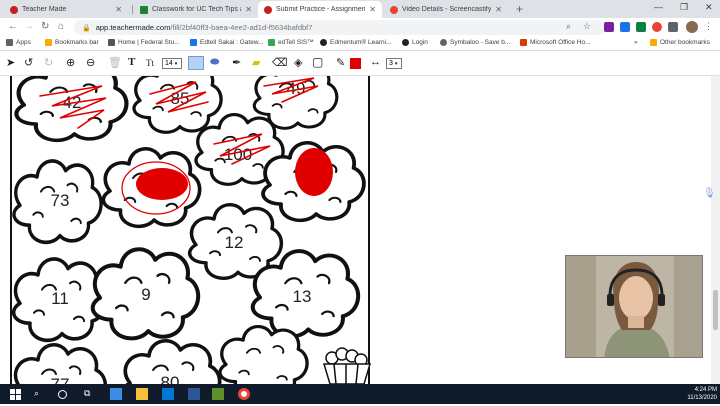 This screenshot has height=406, width=720. I want to click on fill-bucket-icon: ◈, so click(298, 62).